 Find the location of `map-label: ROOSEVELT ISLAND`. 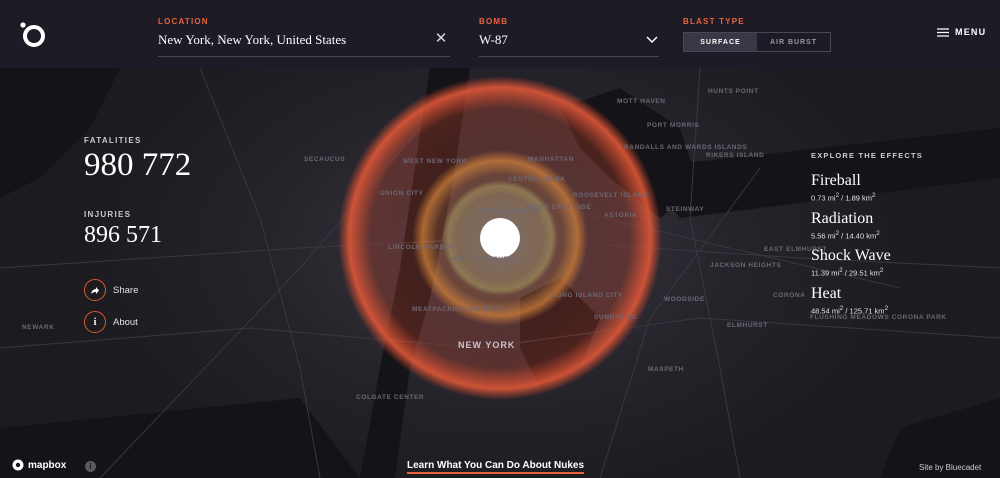

map-label: ROOSEVELT ISLAND is located at coordinates (611, 195).